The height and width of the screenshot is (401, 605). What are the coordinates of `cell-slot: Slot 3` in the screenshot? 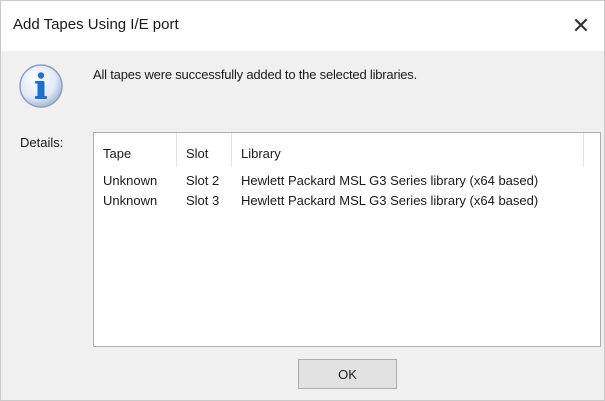 It's located at (203, 200).